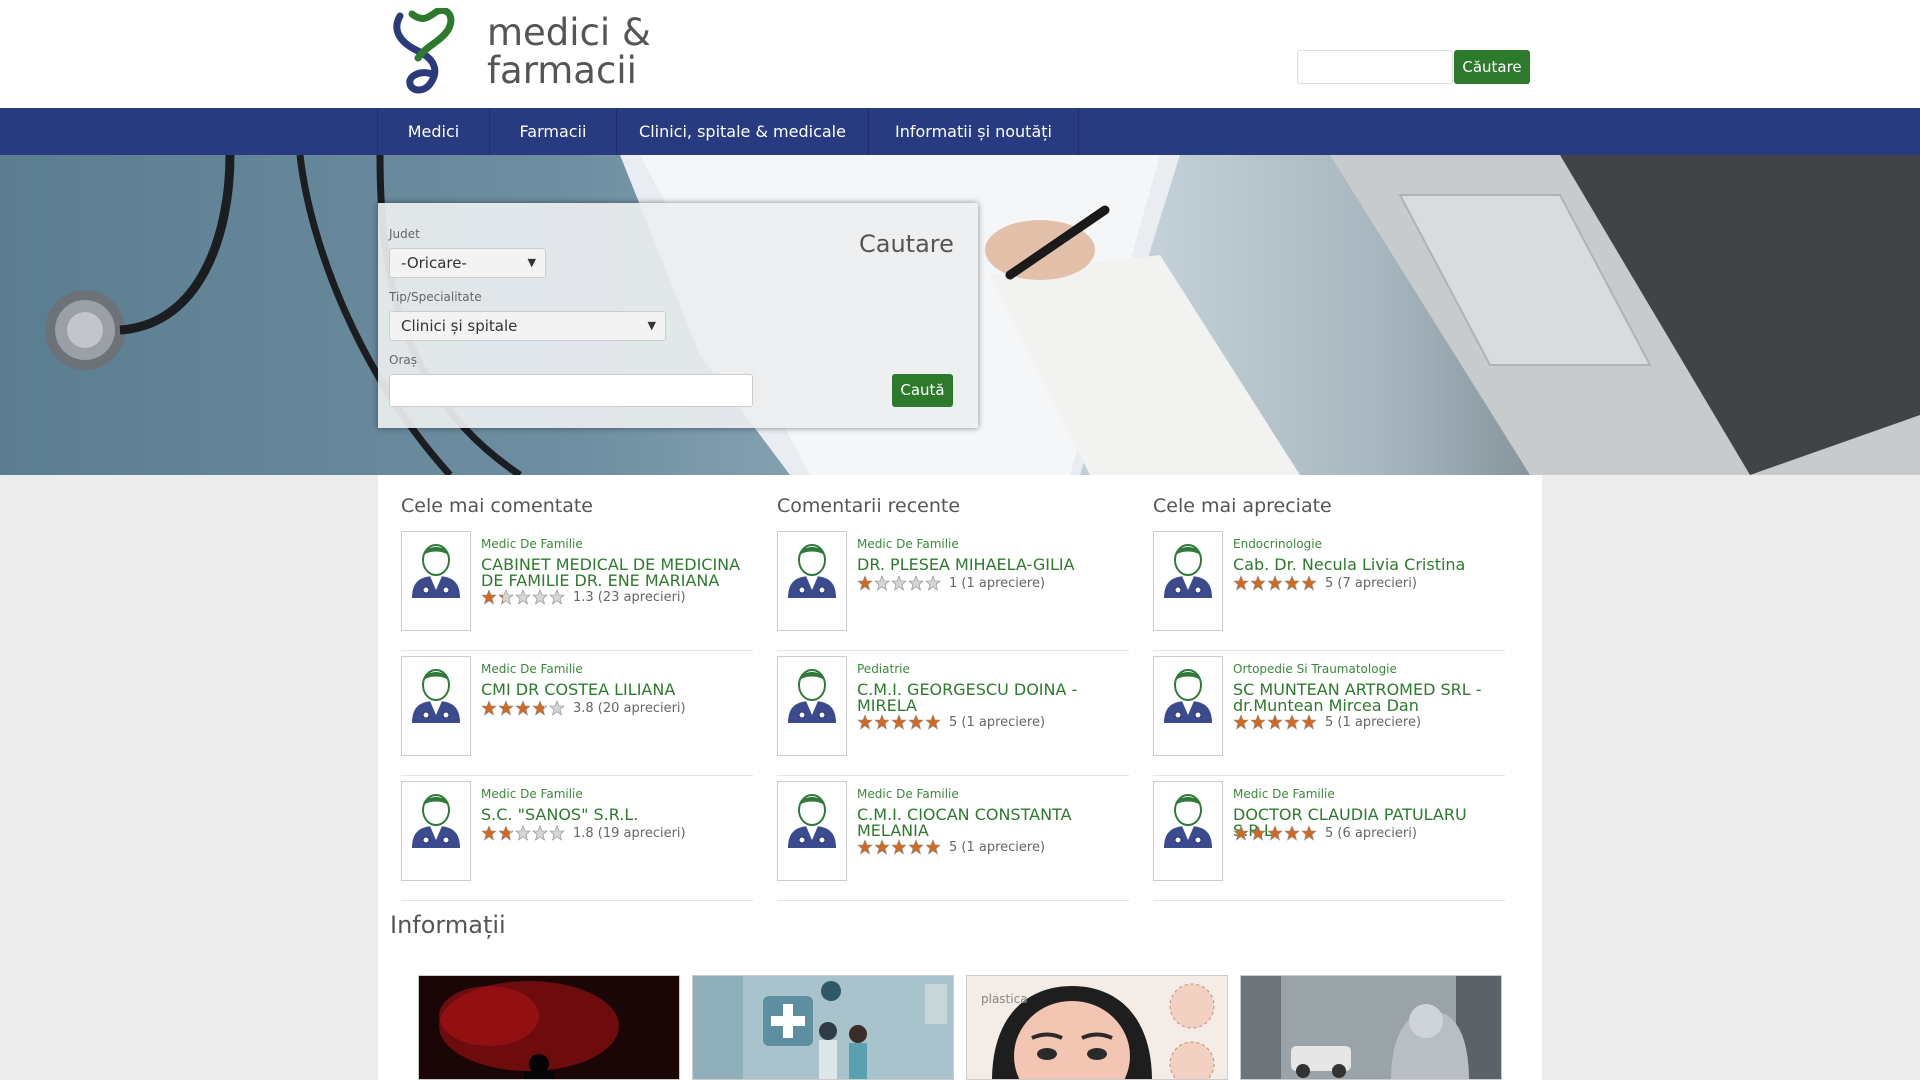 The height and width of the screenshot is (1080, 1920). I want to click on rating: 1.8 (19 aprecieri), so click(583, 833).